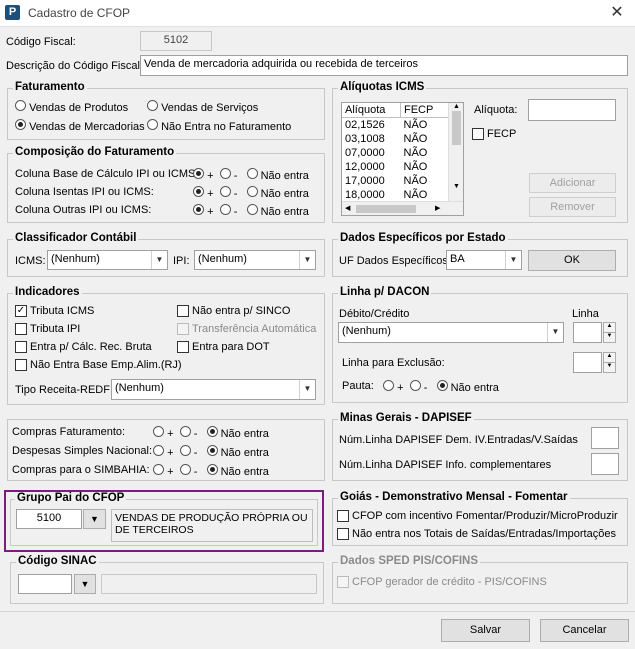 Image resolution: width=635 pixels, height=649 pixels. Describe the element at coordinates (107, 260) in the screenshot. I see `icms-combo: (Nenhum)` at that location.